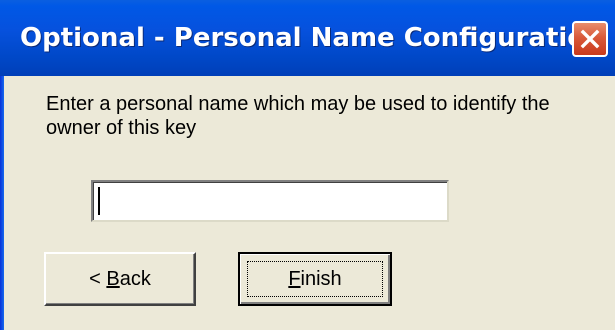  I want to click on back-button: < Back, so click(120, 279).